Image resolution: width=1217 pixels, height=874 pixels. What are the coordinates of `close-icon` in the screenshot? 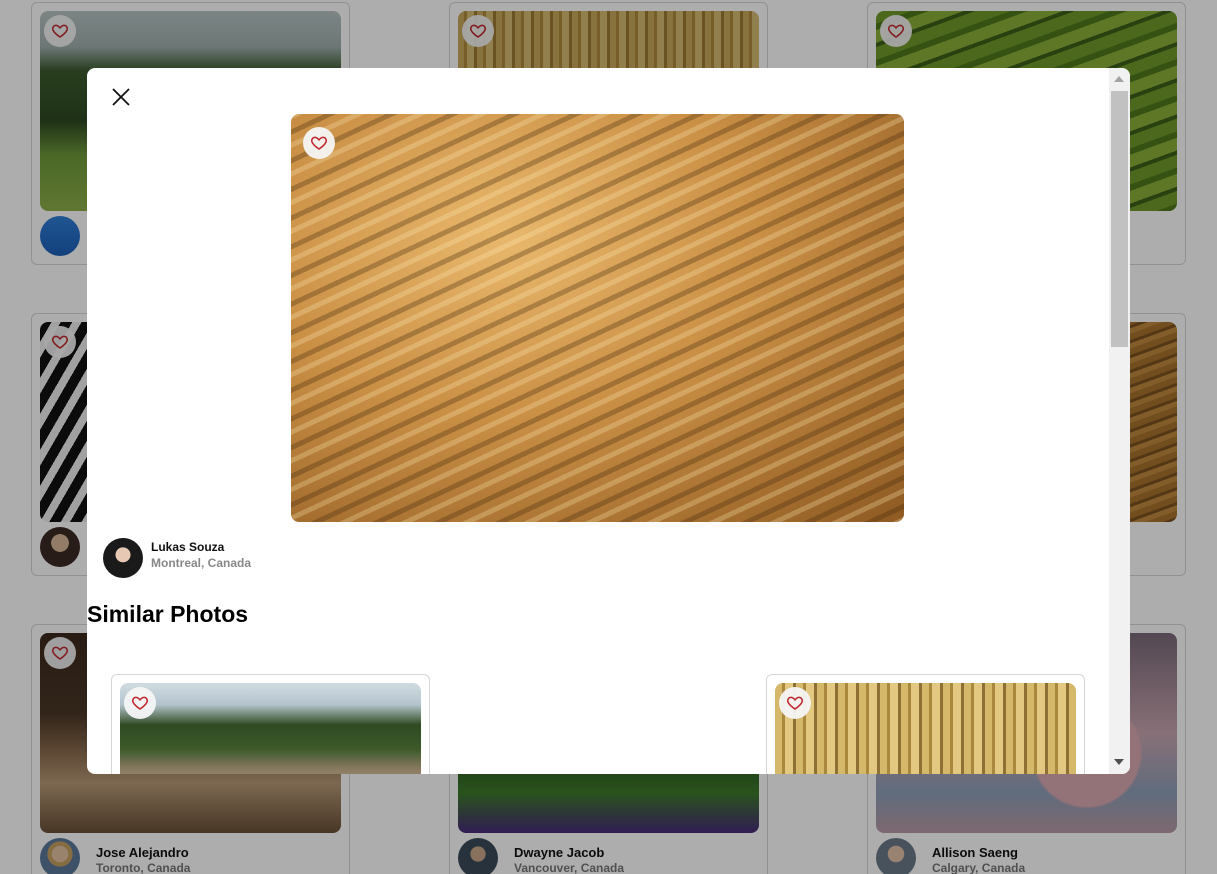 It's located at (121, 97).